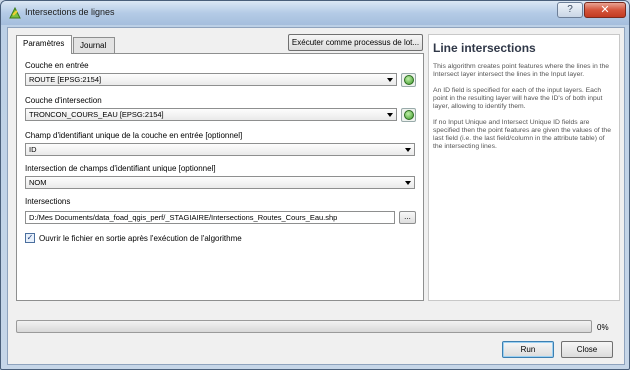 This screenshot has height=370, width=630. I want to click on input-unique-id-value: ID, so click(33, 149).